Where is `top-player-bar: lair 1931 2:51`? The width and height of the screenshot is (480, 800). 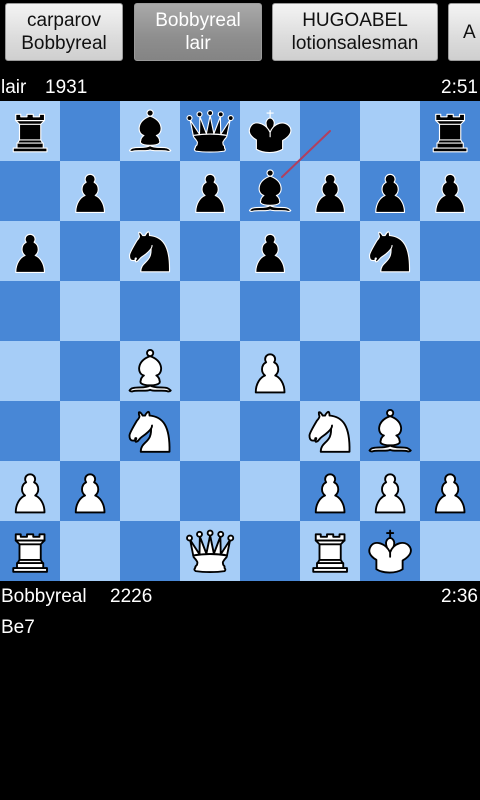 top-player-bar: lair 1931 2:51 is located at coordinates (240, 88).